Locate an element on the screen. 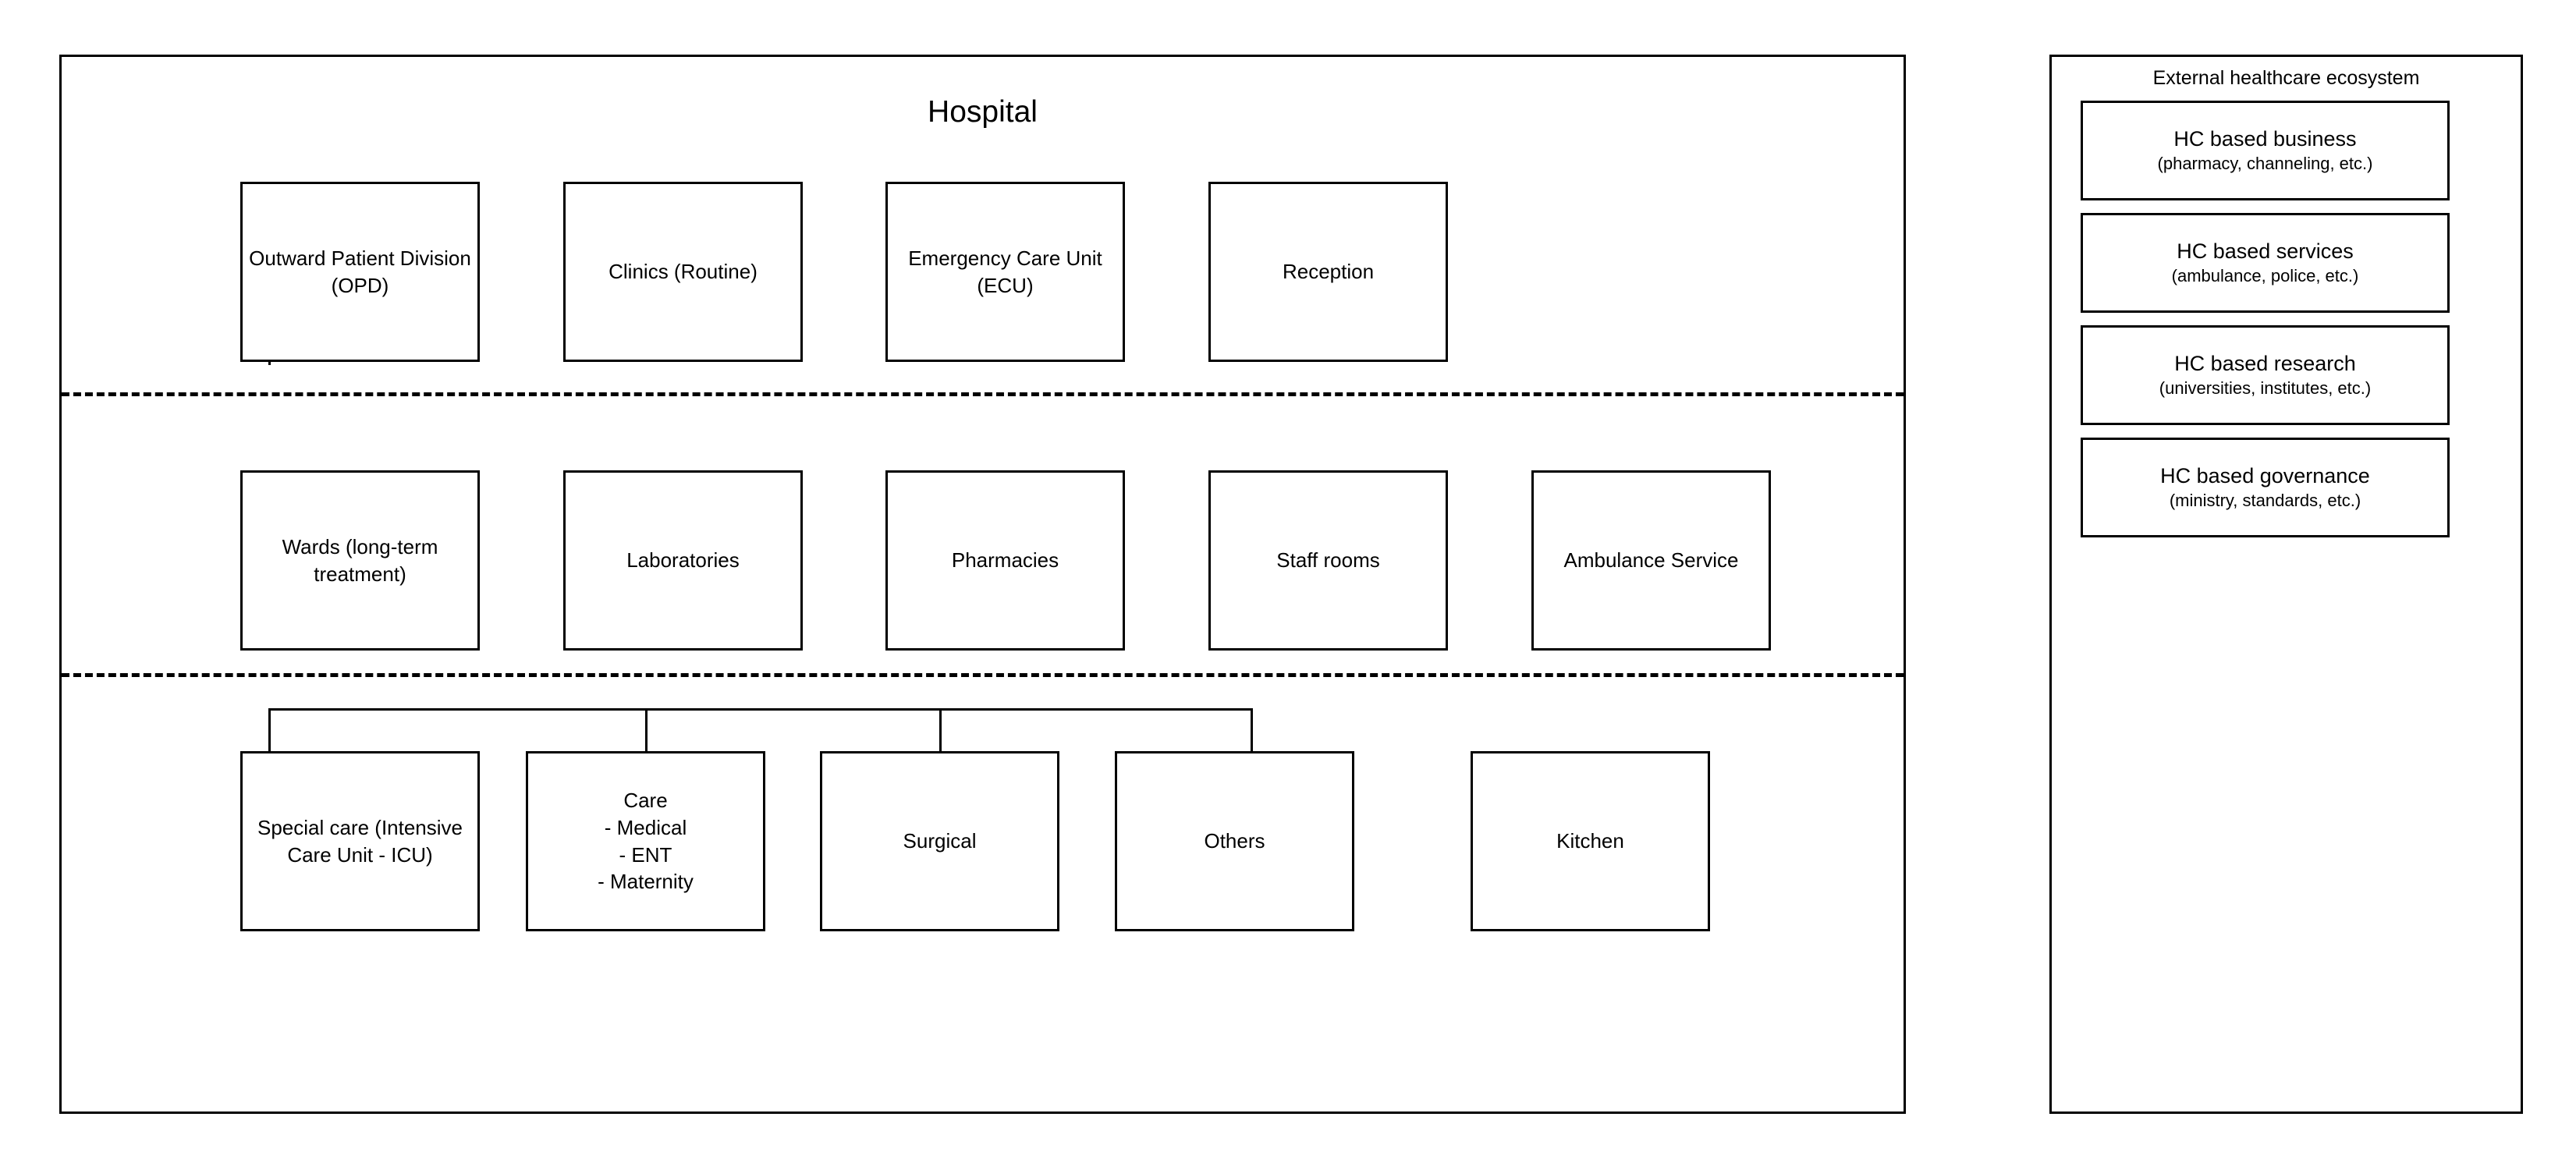  node-wards-label: Wards (long-term treatment) is located at coordinates (360, 560).